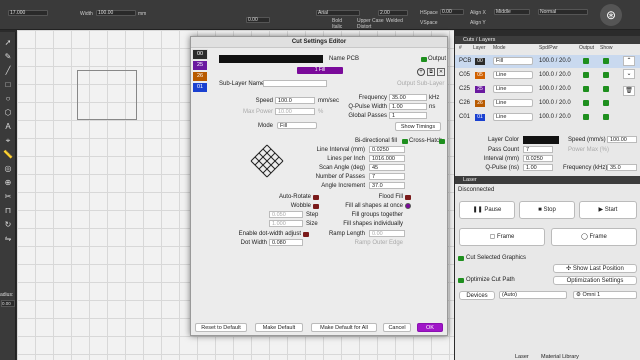 Image resolution: width=640 pixels, height=360 pixels. Describe the element at coordinates (338, 13) in the screenshot. I see `font-select: Arial` at that location.